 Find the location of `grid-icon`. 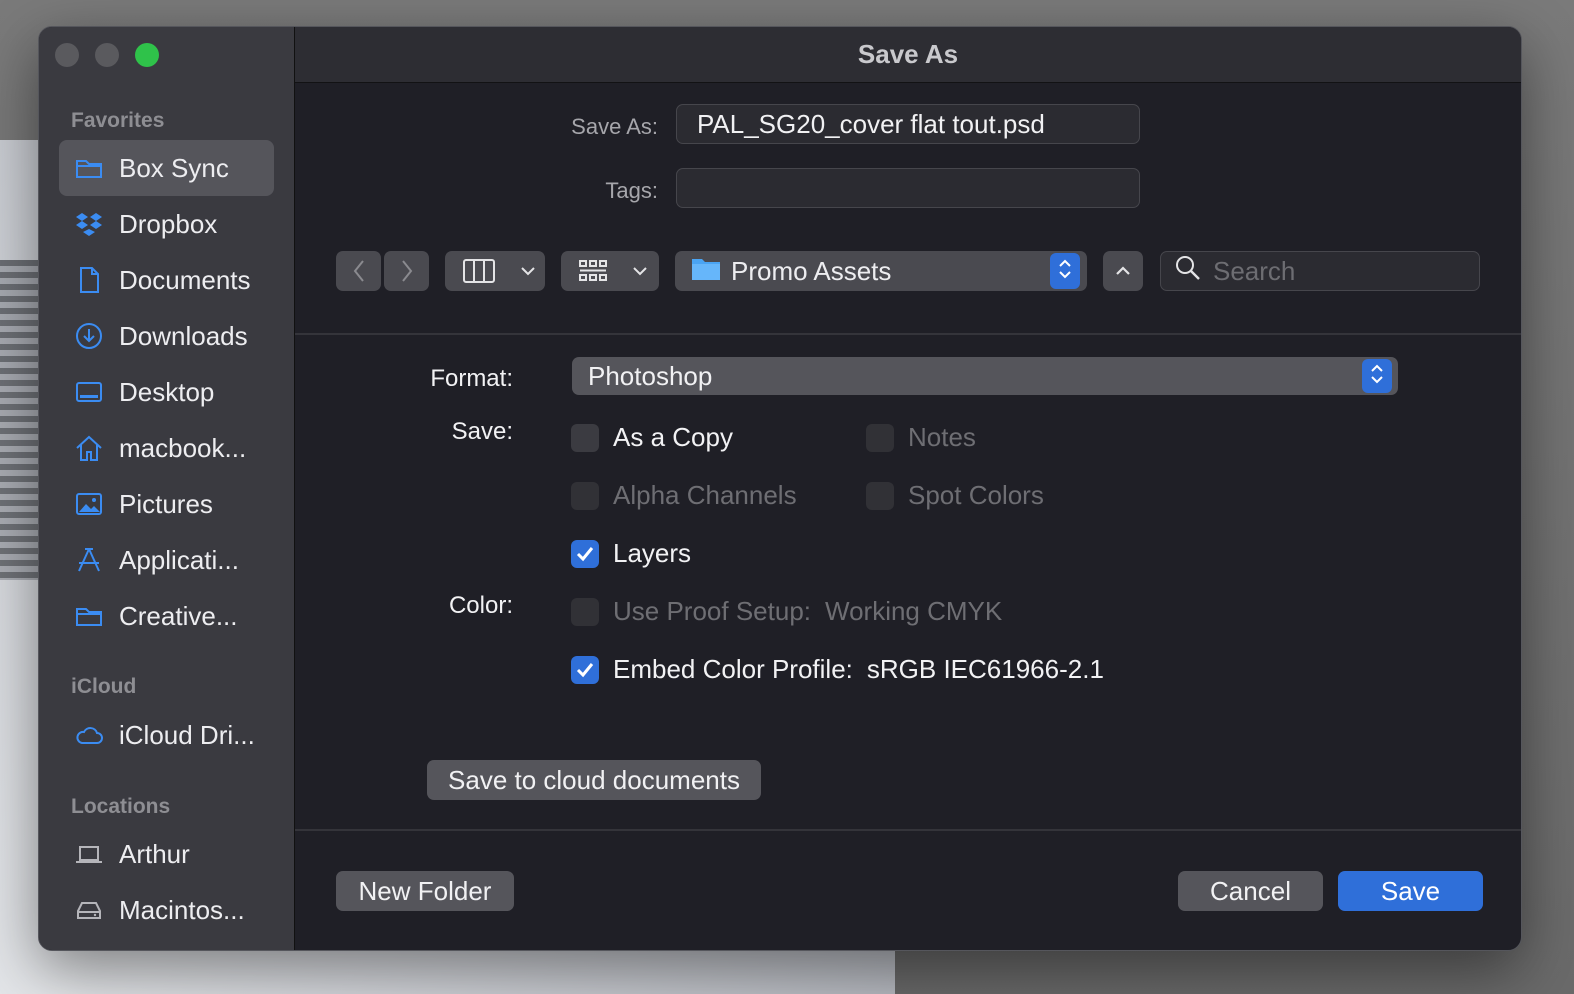

grid-icon is located at coordinates (593, 271).